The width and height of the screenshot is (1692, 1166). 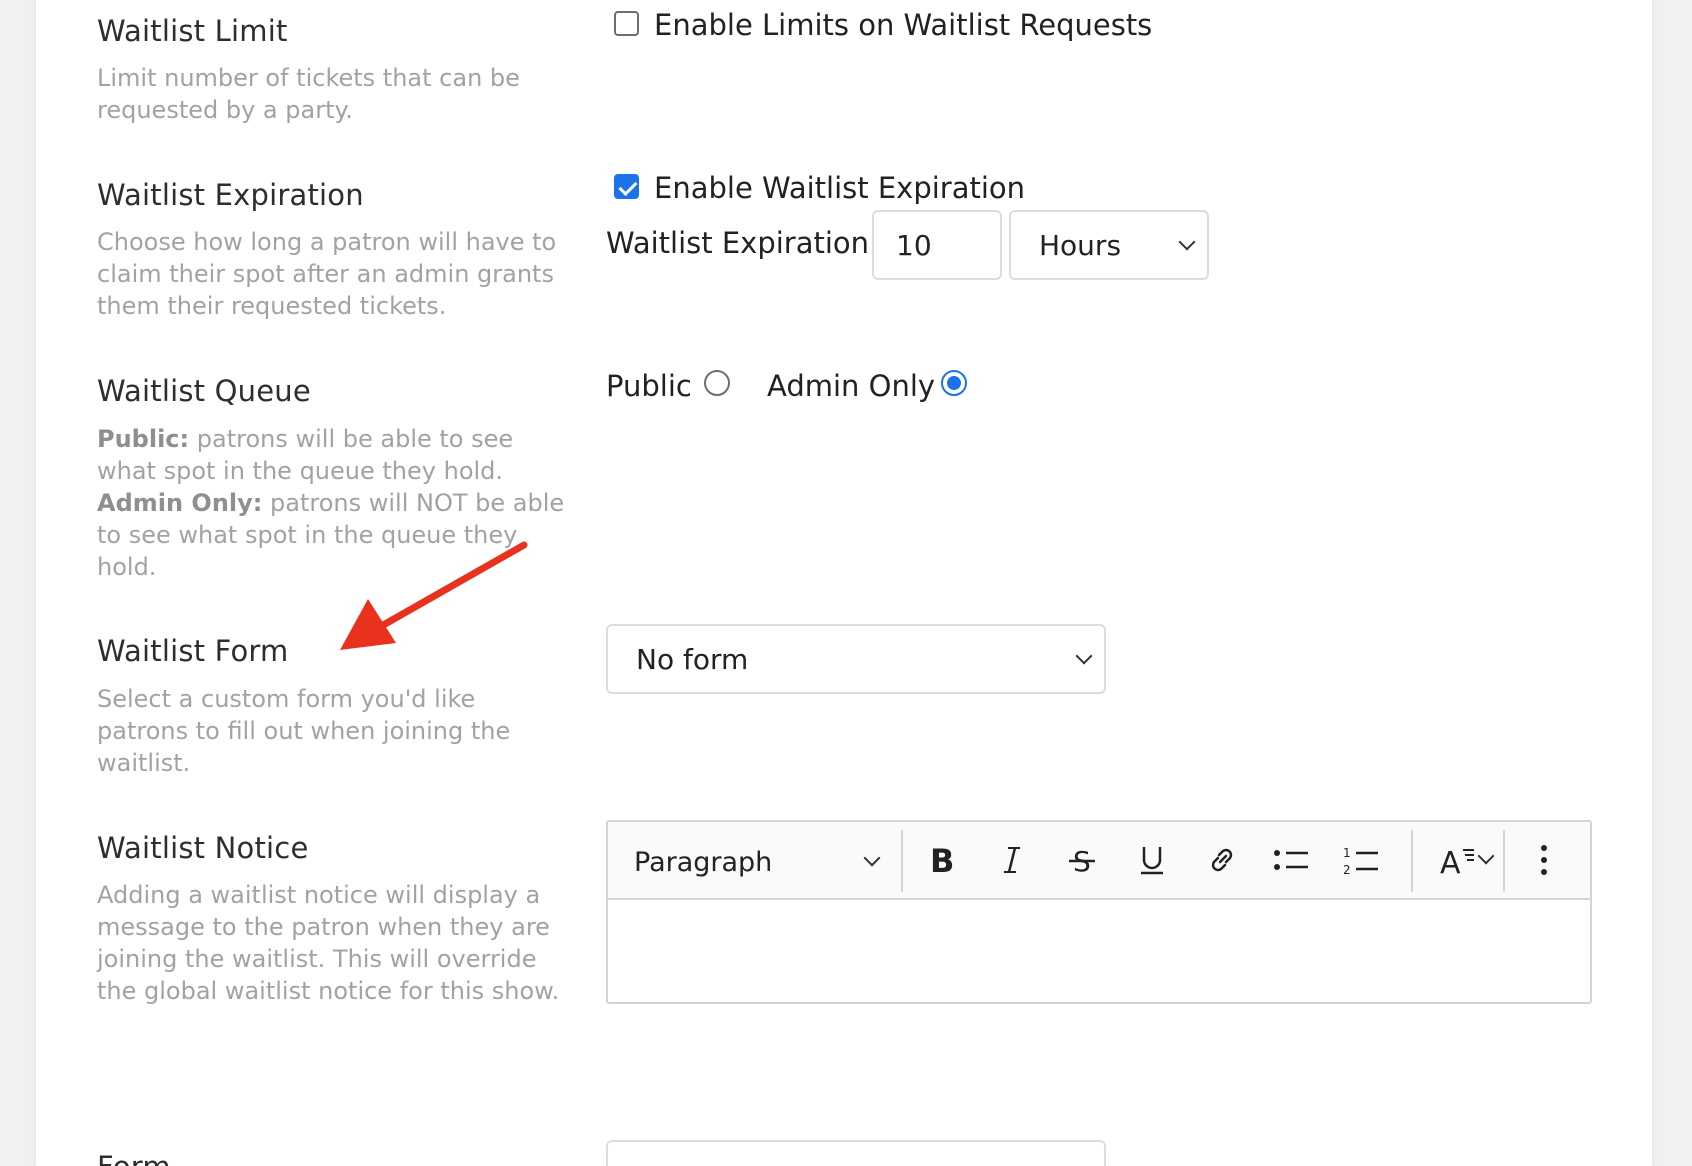 What do you see at coordinates (1347, 869) in the screenshot?
I see `svg-text: 2` at bounding box center [1347, 869].